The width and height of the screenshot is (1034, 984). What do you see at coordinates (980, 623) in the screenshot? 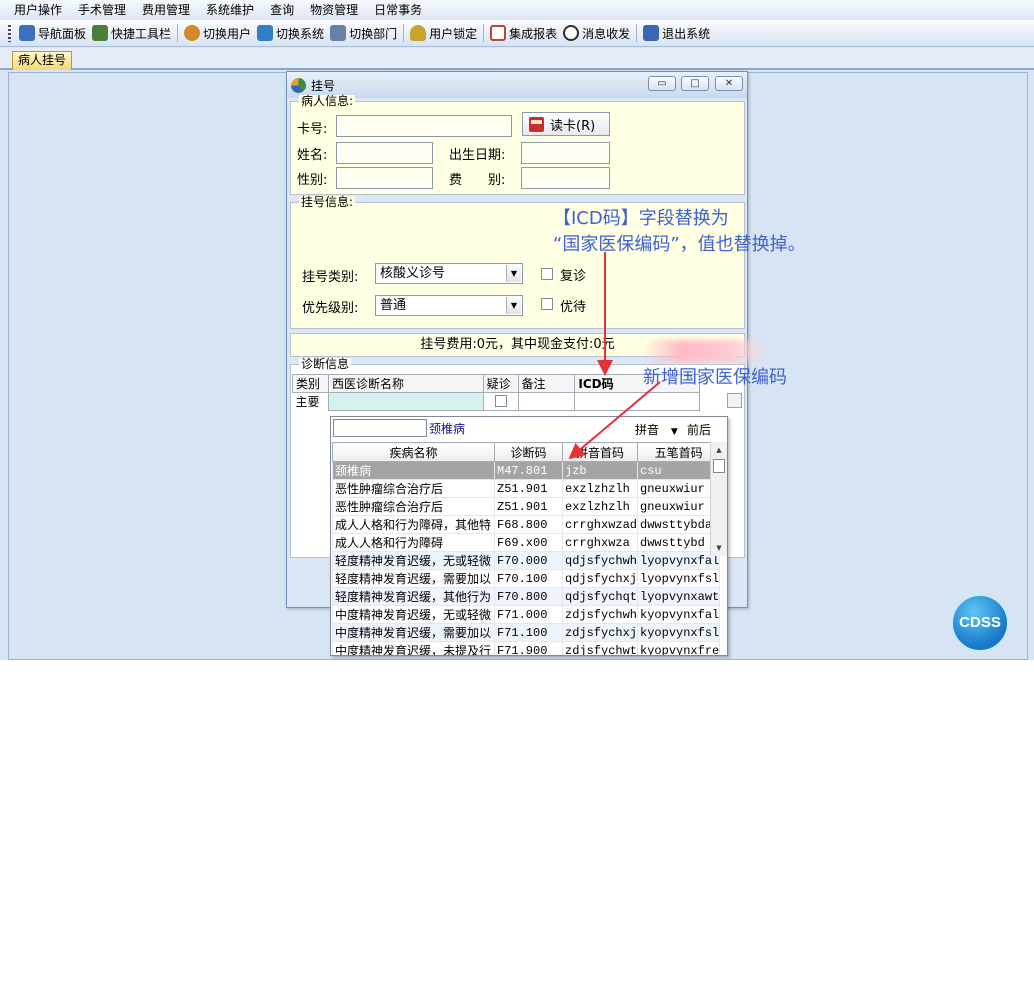
I see `cdss-badge-button: CDSS` at bounding box center [980, 623].